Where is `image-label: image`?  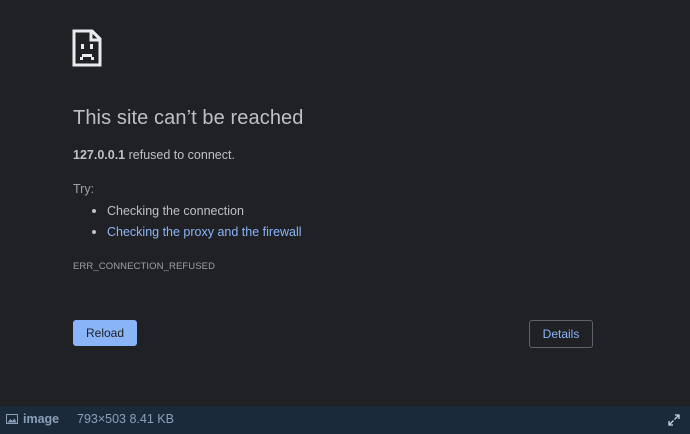 image-label: image is located at coordinates (41, 419).